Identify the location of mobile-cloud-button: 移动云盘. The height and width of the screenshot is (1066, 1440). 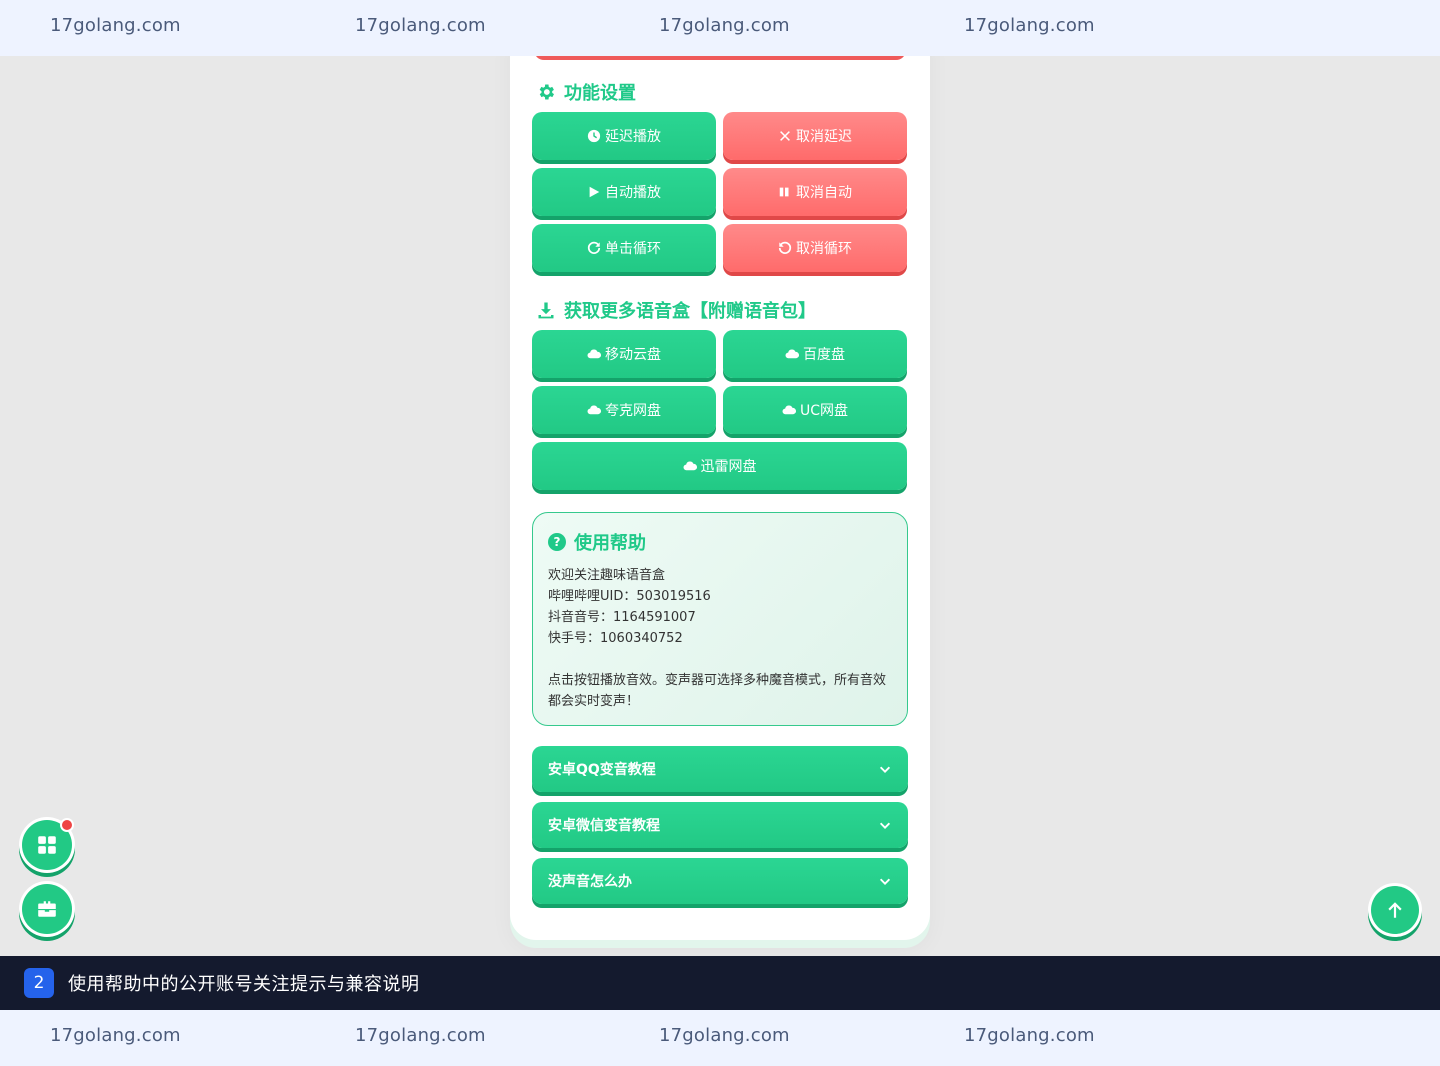
(624, 354).